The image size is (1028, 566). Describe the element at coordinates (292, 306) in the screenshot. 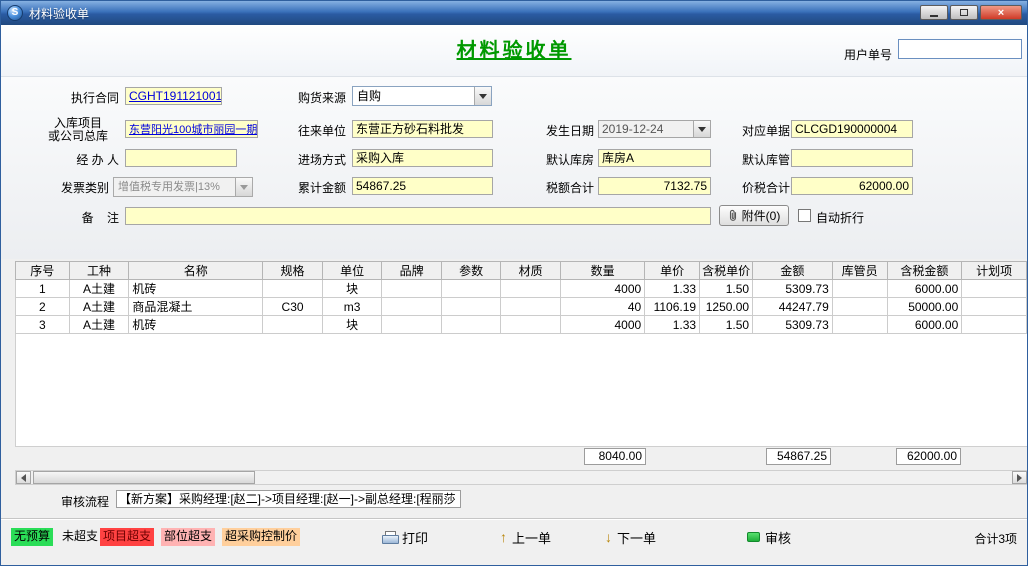

I see `table-cell: C30` at that location.